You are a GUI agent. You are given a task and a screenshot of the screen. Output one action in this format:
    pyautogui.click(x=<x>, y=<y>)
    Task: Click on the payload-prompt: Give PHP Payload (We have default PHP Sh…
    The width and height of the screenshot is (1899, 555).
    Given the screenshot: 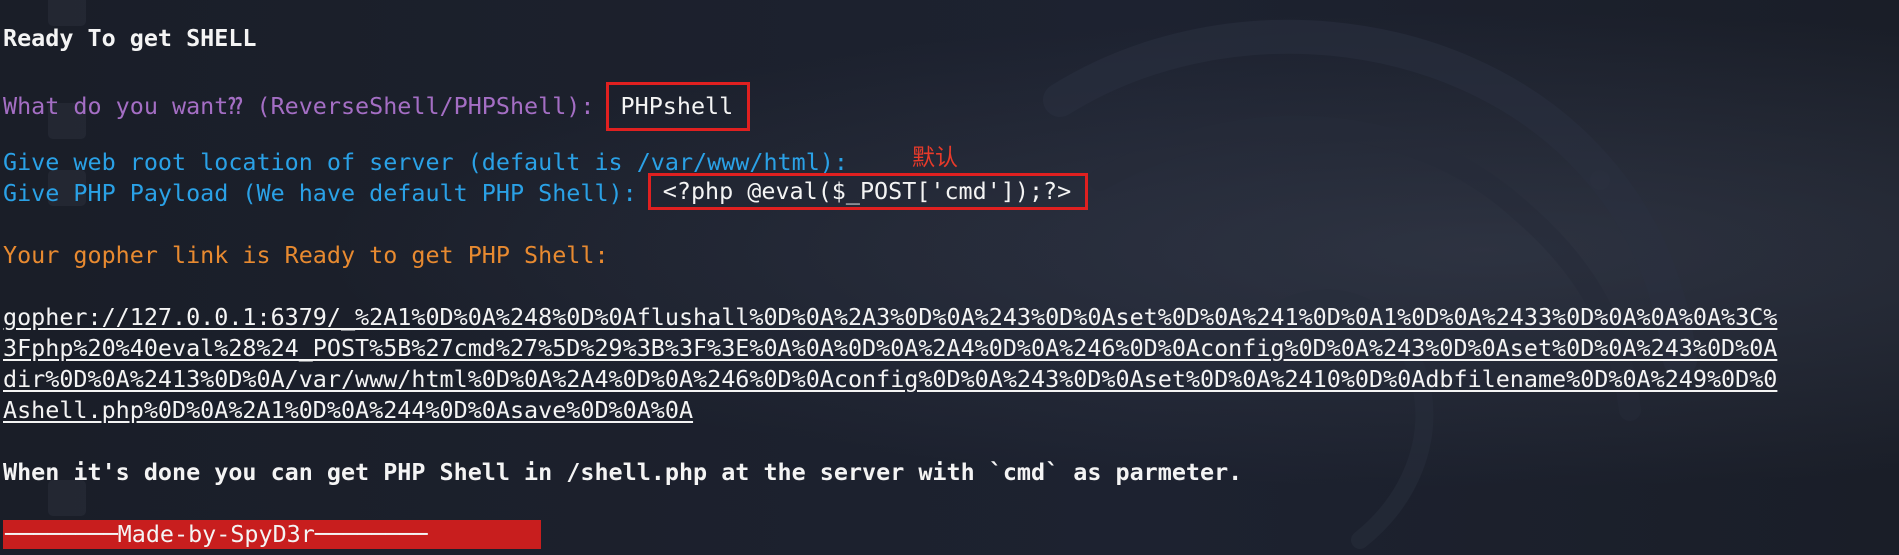 What is the action you would take?
    pyautogui.click(x=327, y=193)
    